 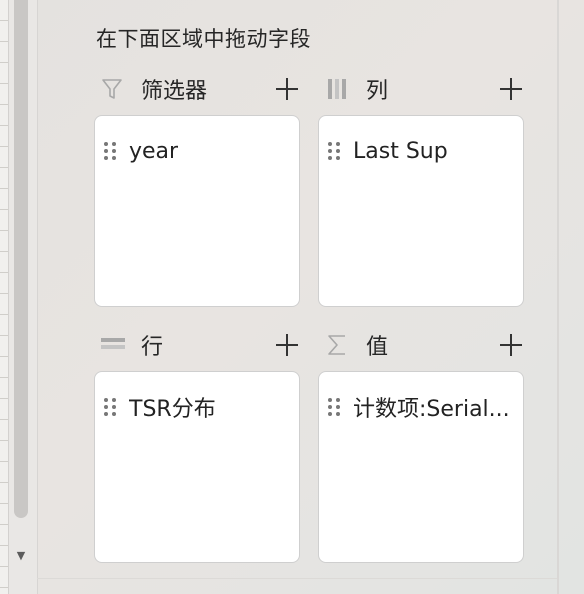 What do you see at coordinates (357, 89) in the screenshot?
I see `columns-area-header: 列` at bounding box center [357, 89].